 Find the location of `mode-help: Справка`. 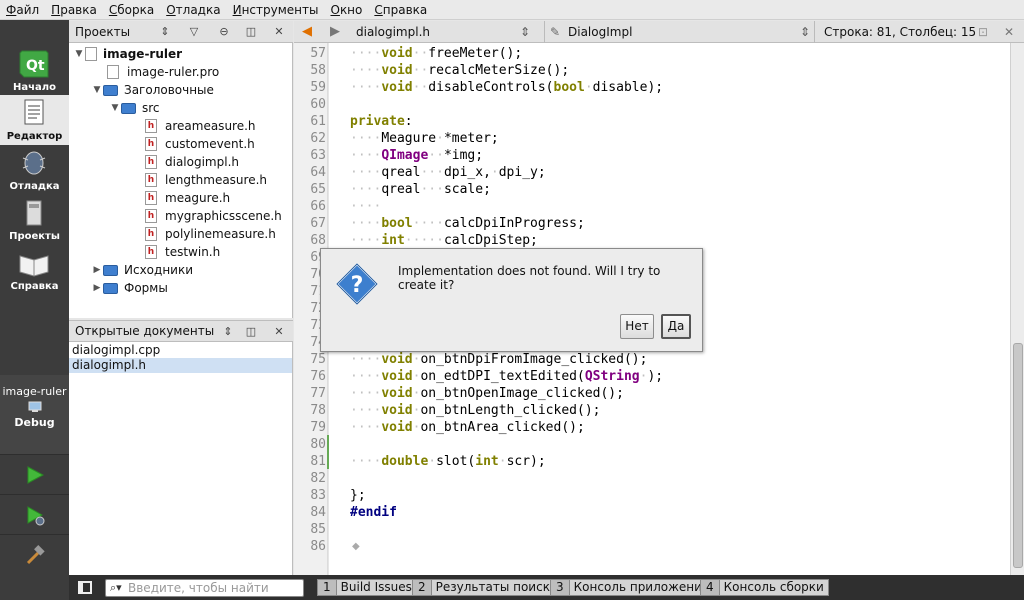

mode-help: Справка is located at coordinates (34, 270).